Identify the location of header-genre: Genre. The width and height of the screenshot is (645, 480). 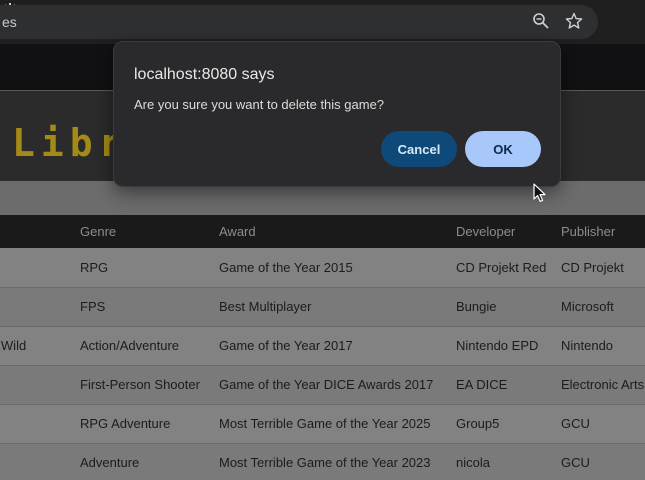
(149, 231).